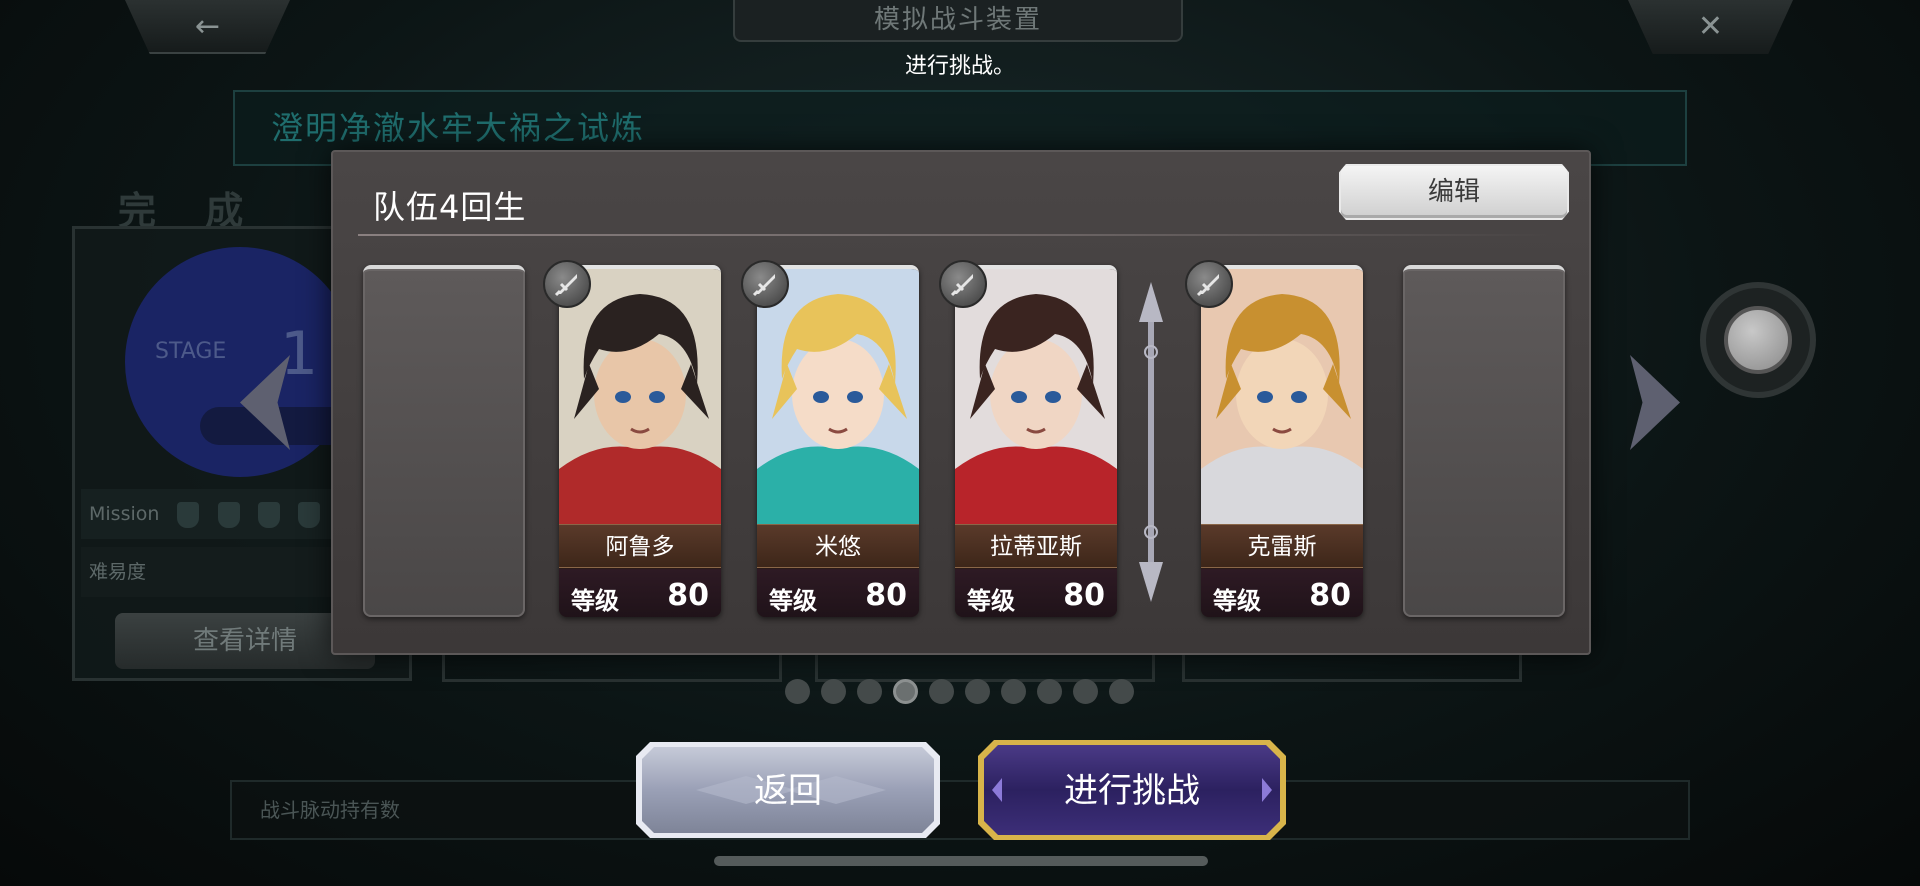  Describe the element at coordinates (961, 861) in the screenshot. I see `home-indicator` at that location.